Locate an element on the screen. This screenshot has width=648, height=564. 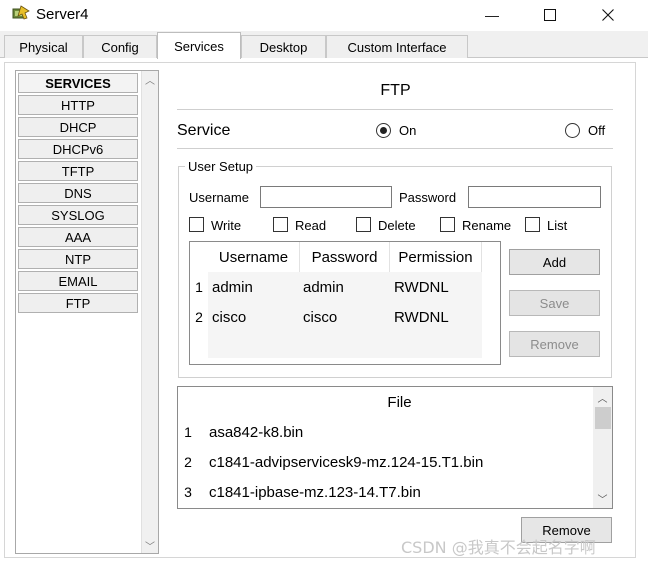
minimize-button: — is located at coordinates (492, 15).